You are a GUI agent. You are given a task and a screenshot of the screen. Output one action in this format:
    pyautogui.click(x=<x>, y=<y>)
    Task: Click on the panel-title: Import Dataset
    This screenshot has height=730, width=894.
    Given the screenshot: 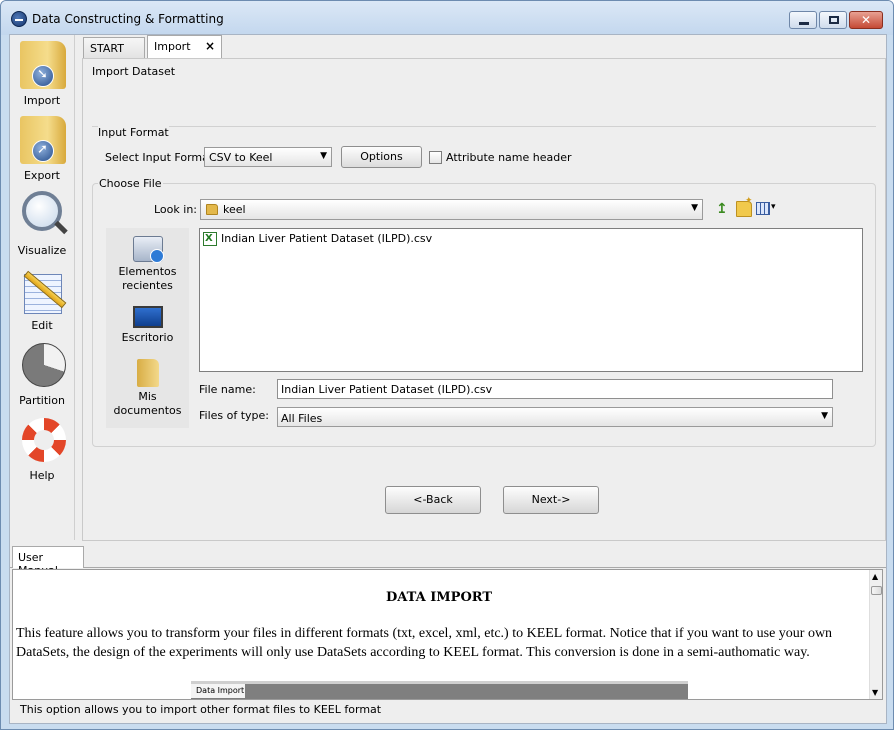 What is the action you would take?
    pyautogui.click(x=134, y=71)
    